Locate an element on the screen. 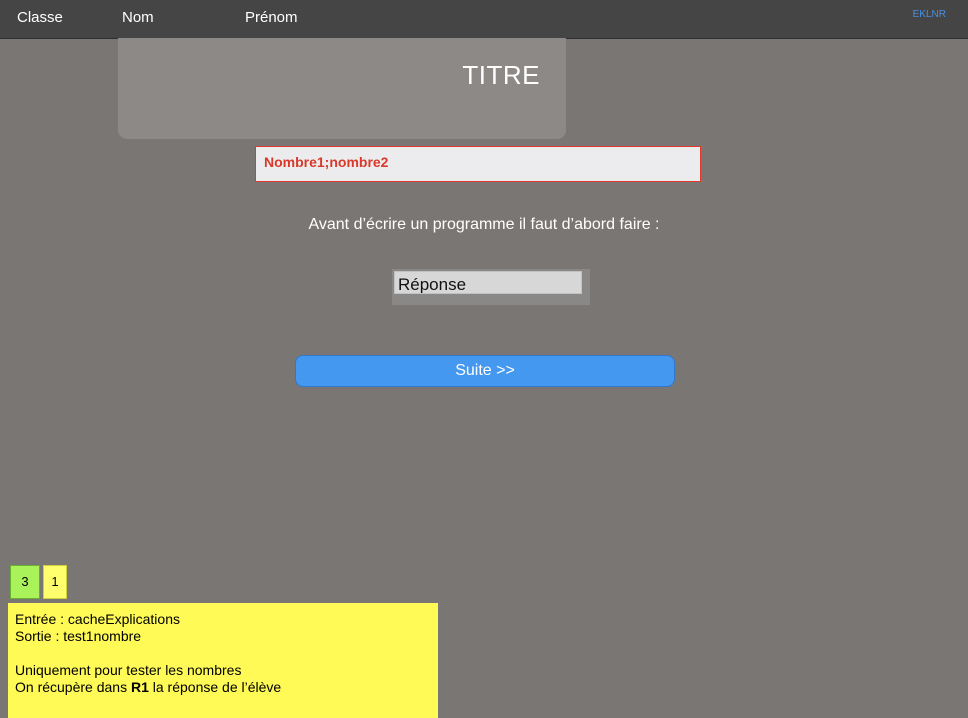  prenom-label: Prénom is located at coordinates (271, 17).